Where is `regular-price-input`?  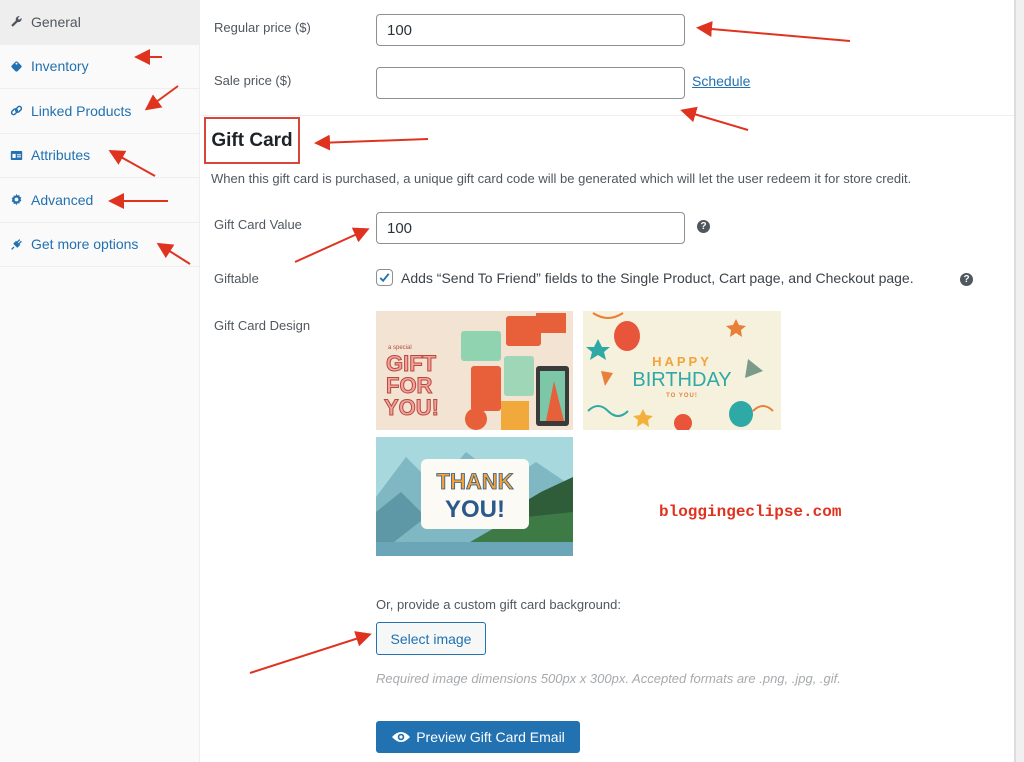
regular-price-input is located at coordinates (530, 30).